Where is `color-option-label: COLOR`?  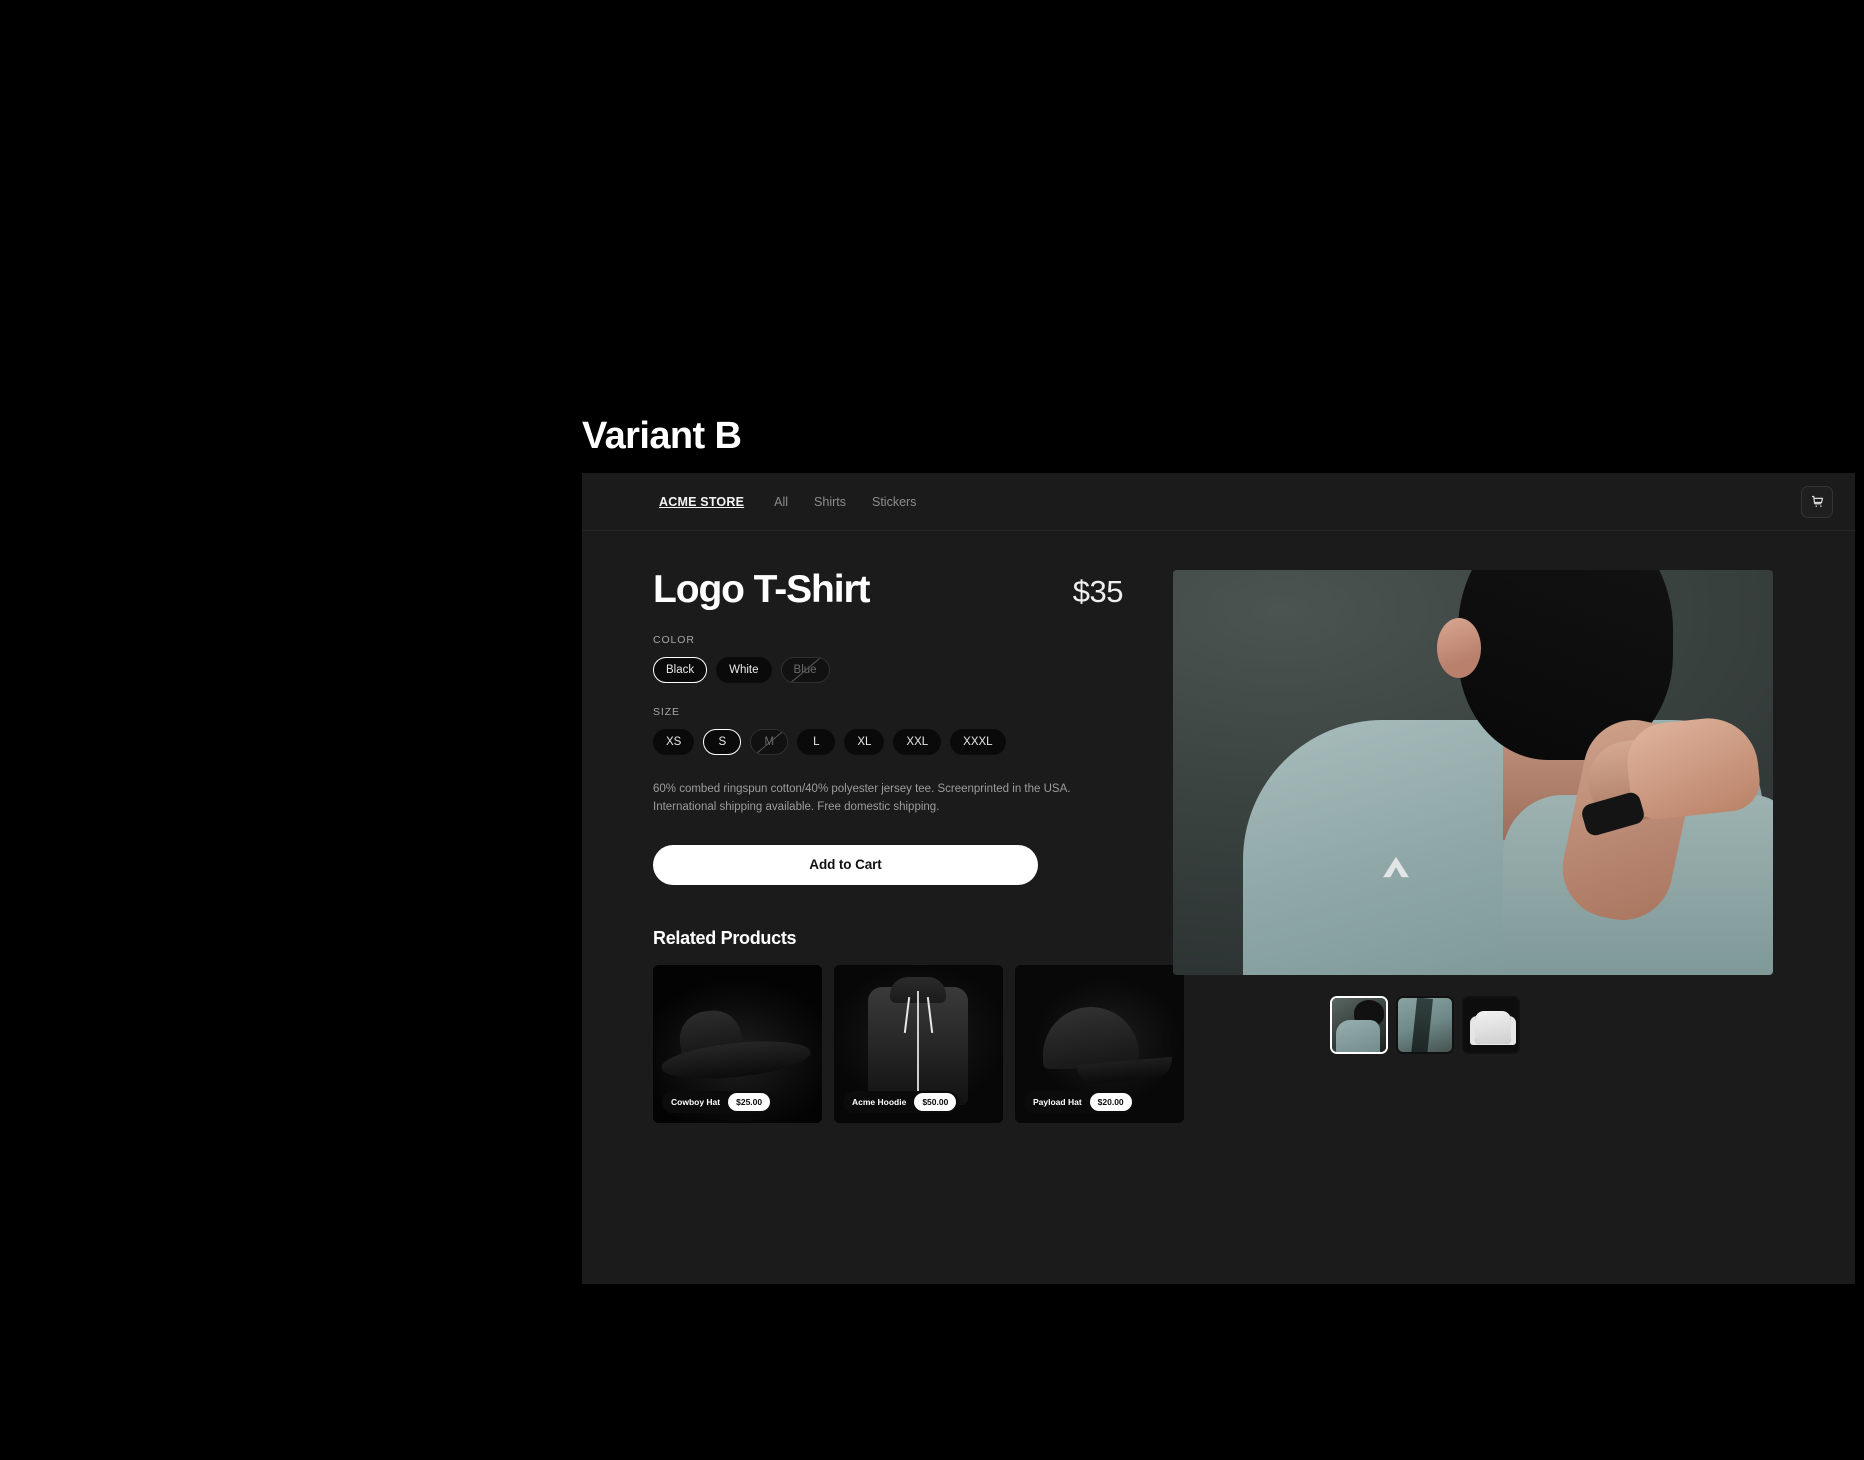
color-option-label: COLOR is located at coordinates (674, 639).